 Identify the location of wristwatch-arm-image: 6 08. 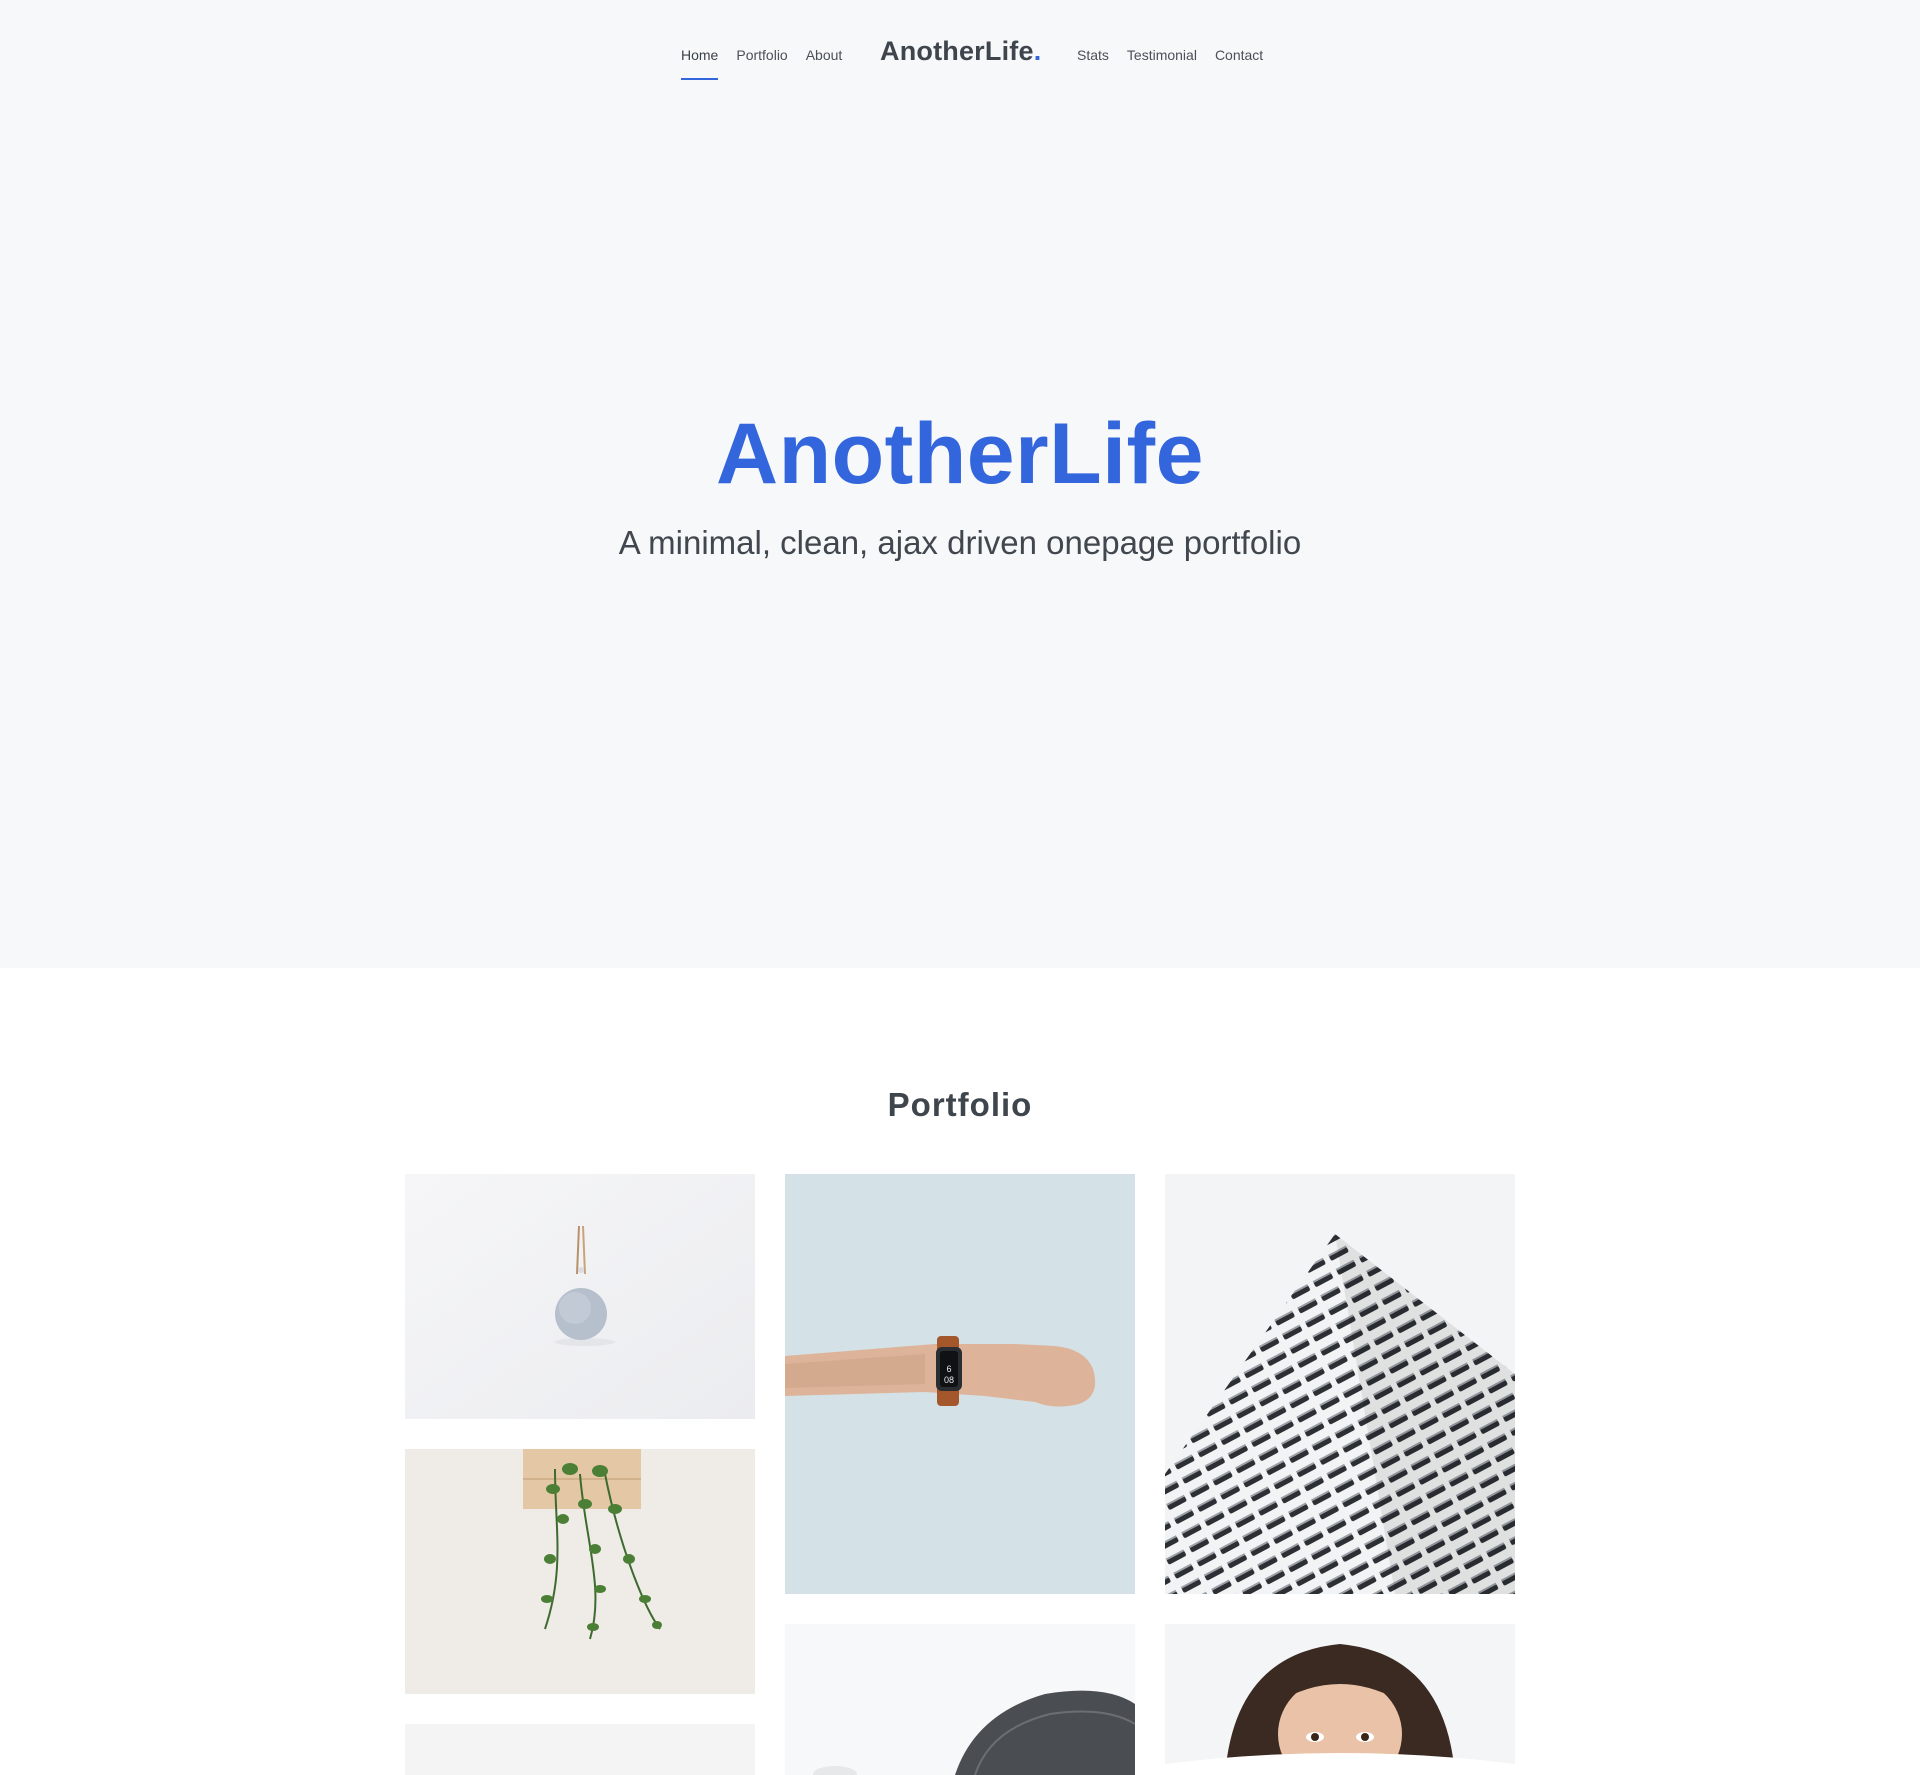
(960, 1384).